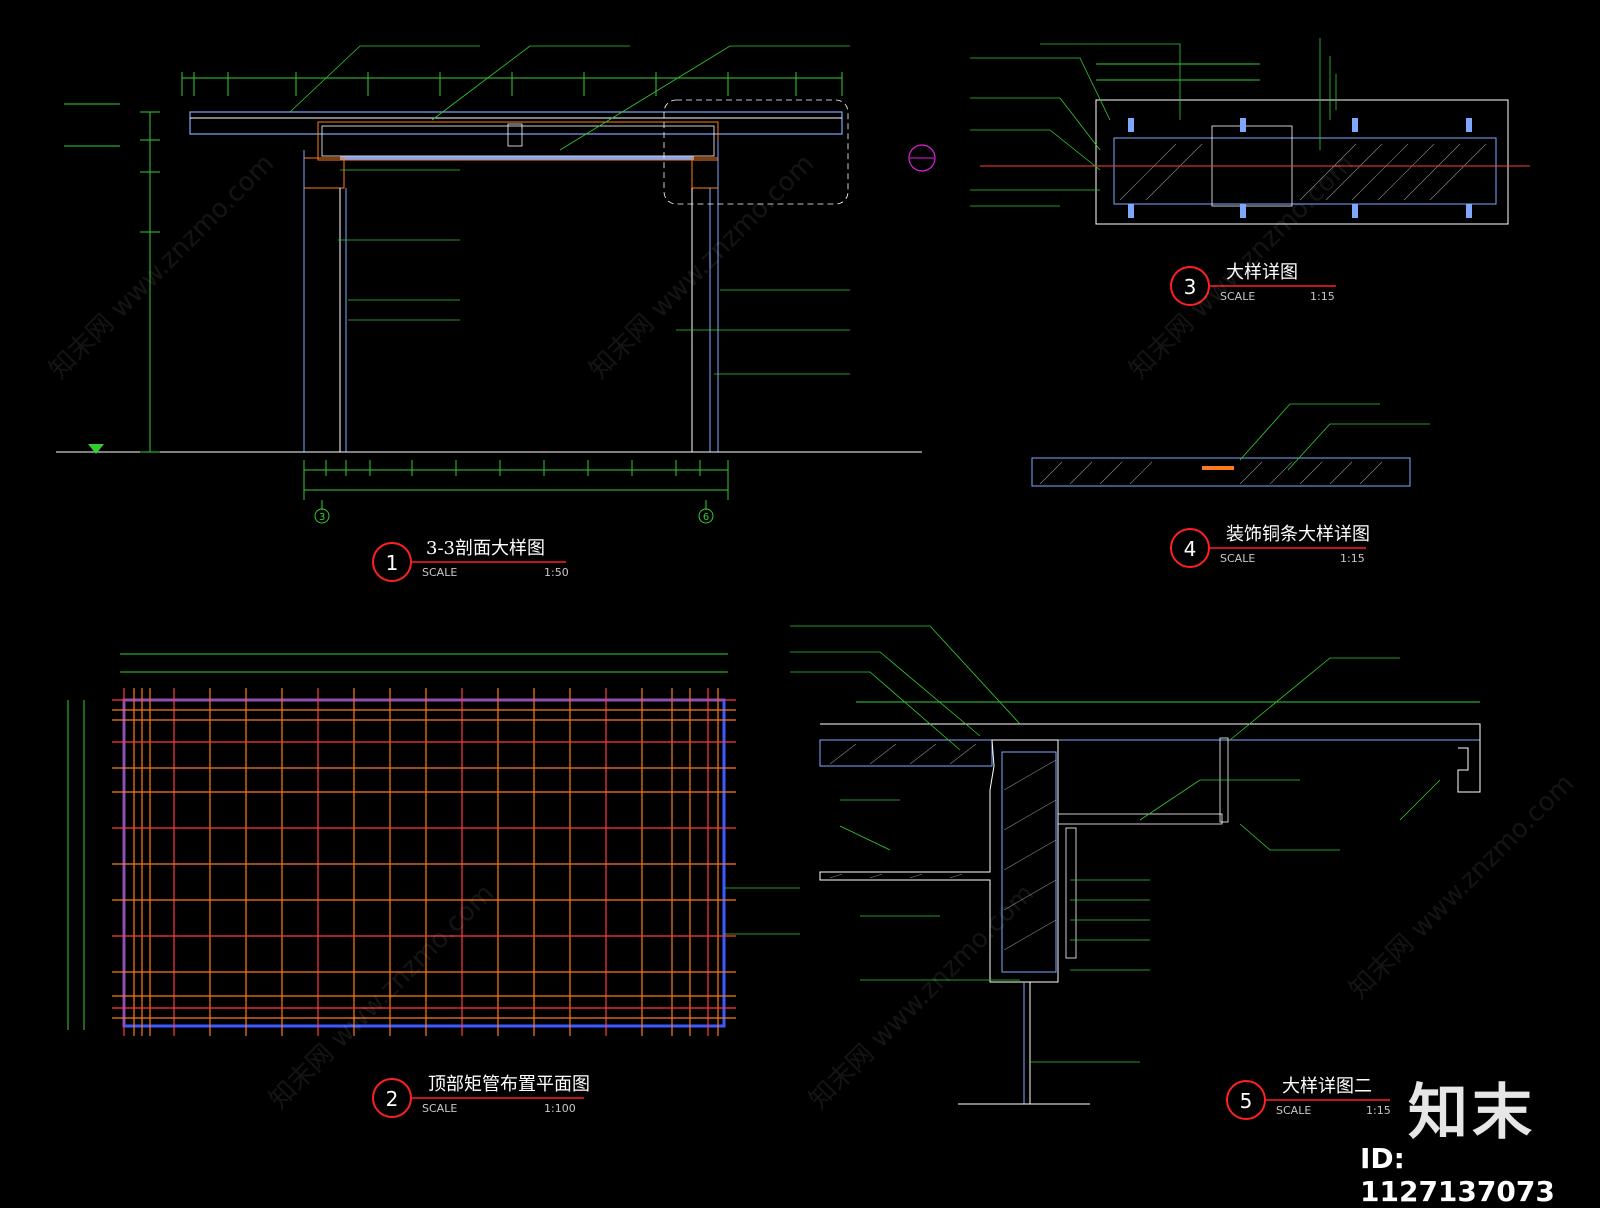 The width and height of the screenshot is (1600, 1208). What do you see at coordinates (1246, 1101) in the screenshot?
I see `drawing-number: 5` at bounding box center [1246, 1101].